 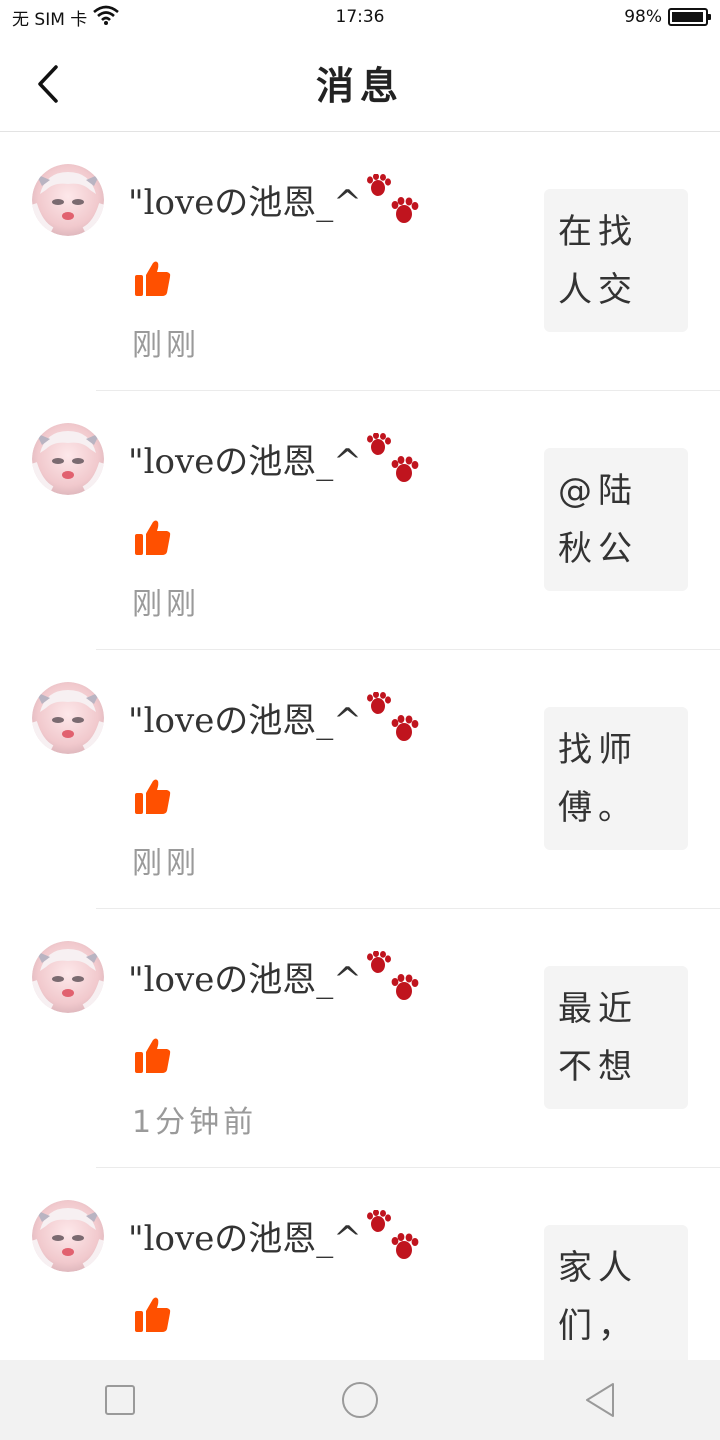 What do you see at coordinates (106, 17) in the screenshot?
I see `wifi-icon` at bounding box center [106, 17].